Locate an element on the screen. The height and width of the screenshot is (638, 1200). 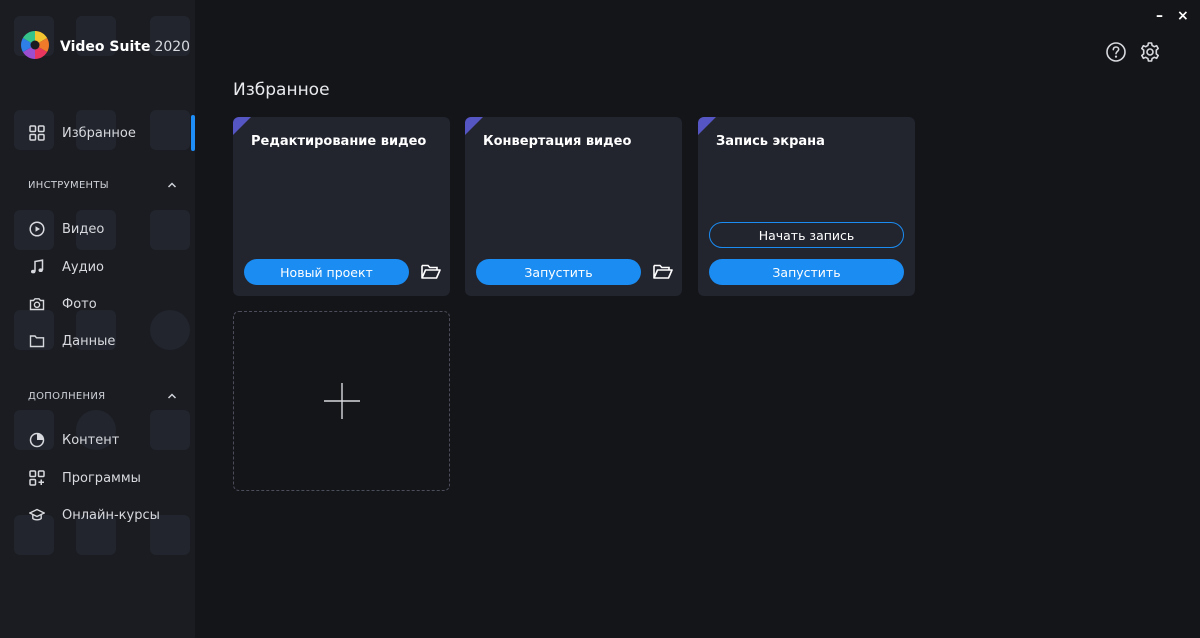
sidebar-item-photo: Фото is located at coordinates (97, 304).